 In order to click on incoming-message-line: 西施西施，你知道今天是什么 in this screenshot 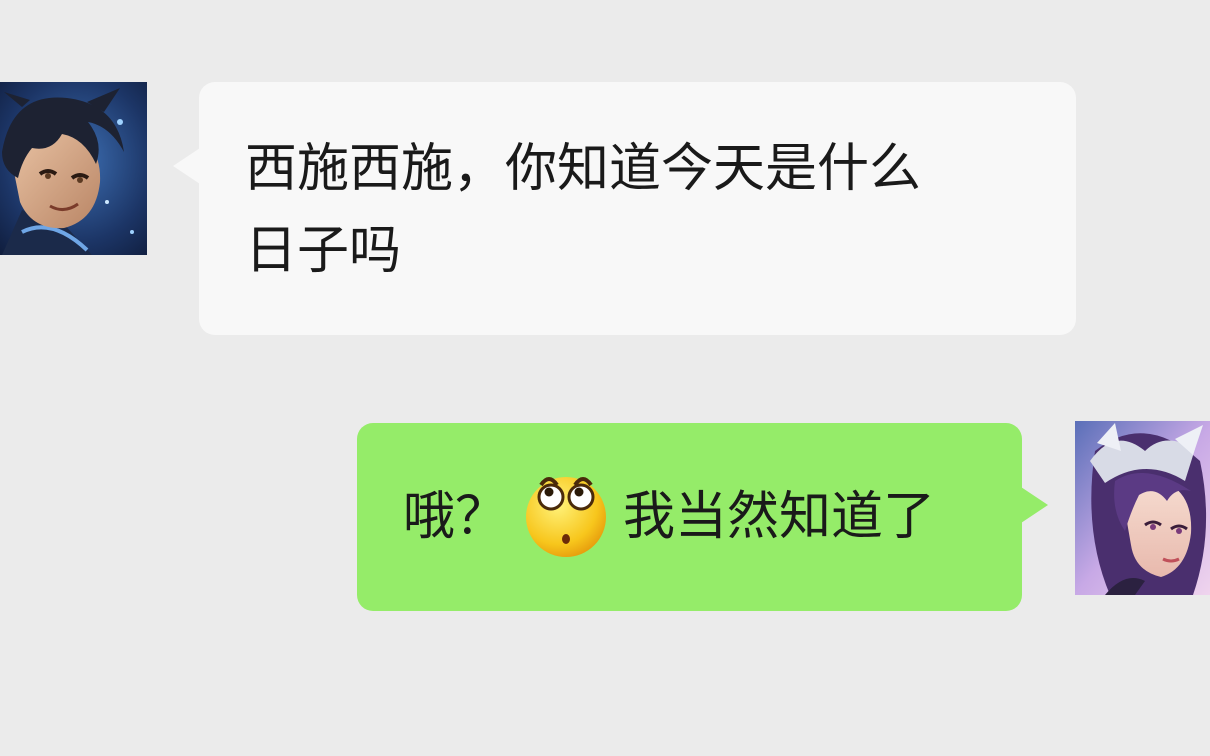, I will do `click(583, 169)`.